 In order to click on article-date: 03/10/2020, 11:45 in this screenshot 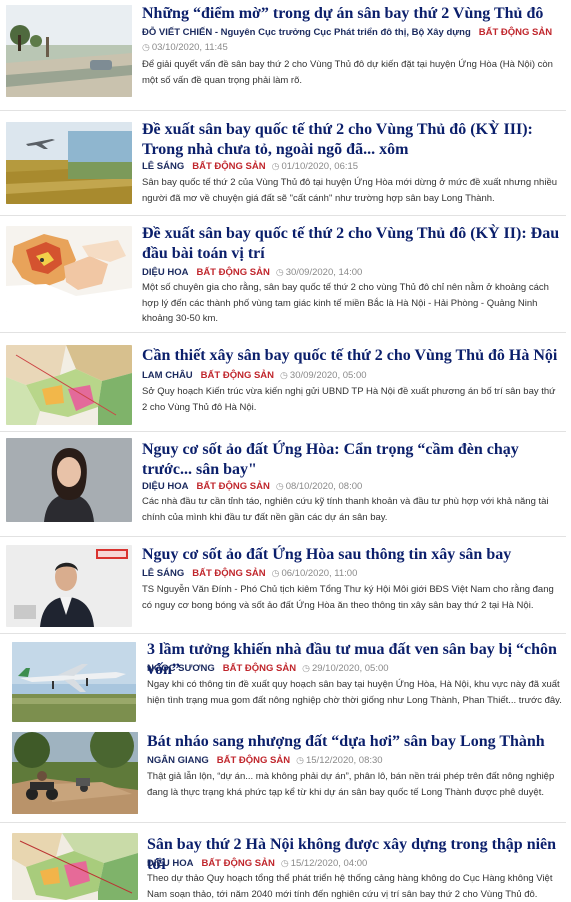, I will do `click(189, 47)`.